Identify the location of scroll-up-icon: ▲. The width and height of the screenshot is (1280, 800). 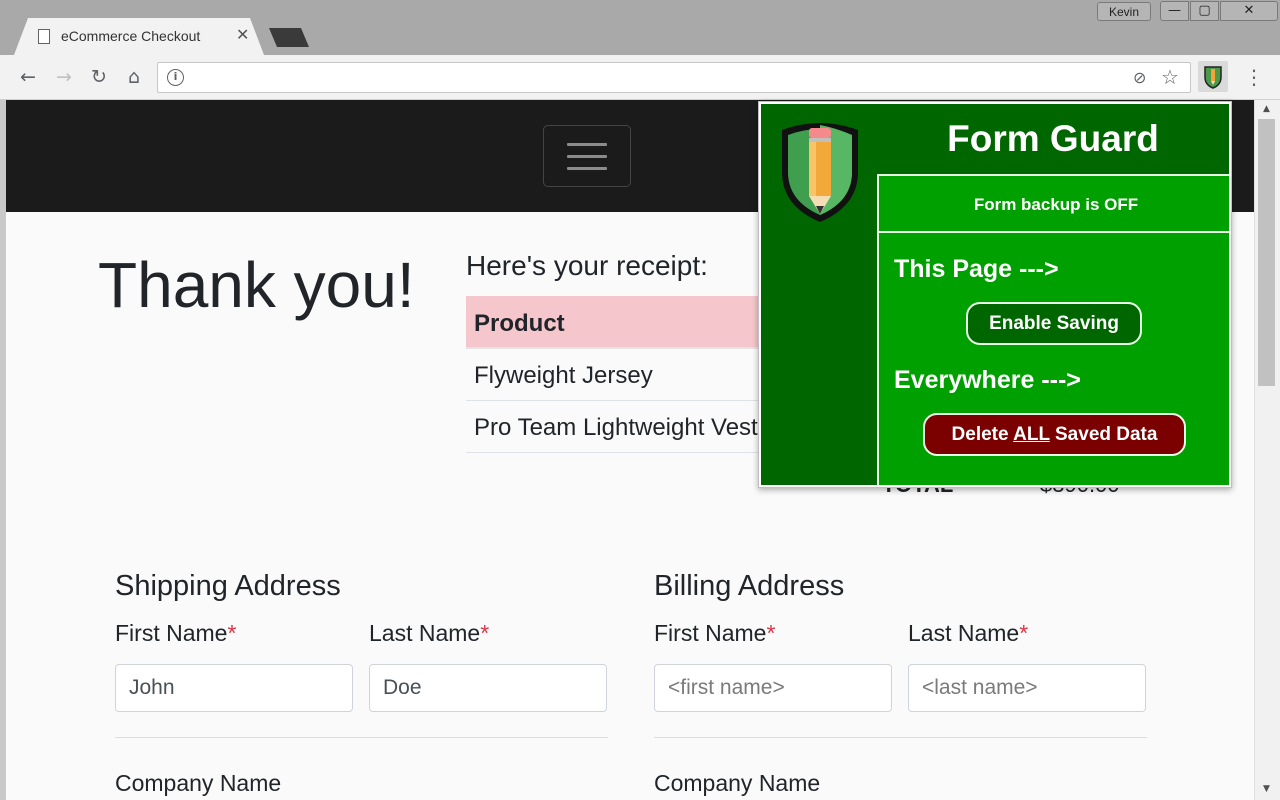
(1266, 109).